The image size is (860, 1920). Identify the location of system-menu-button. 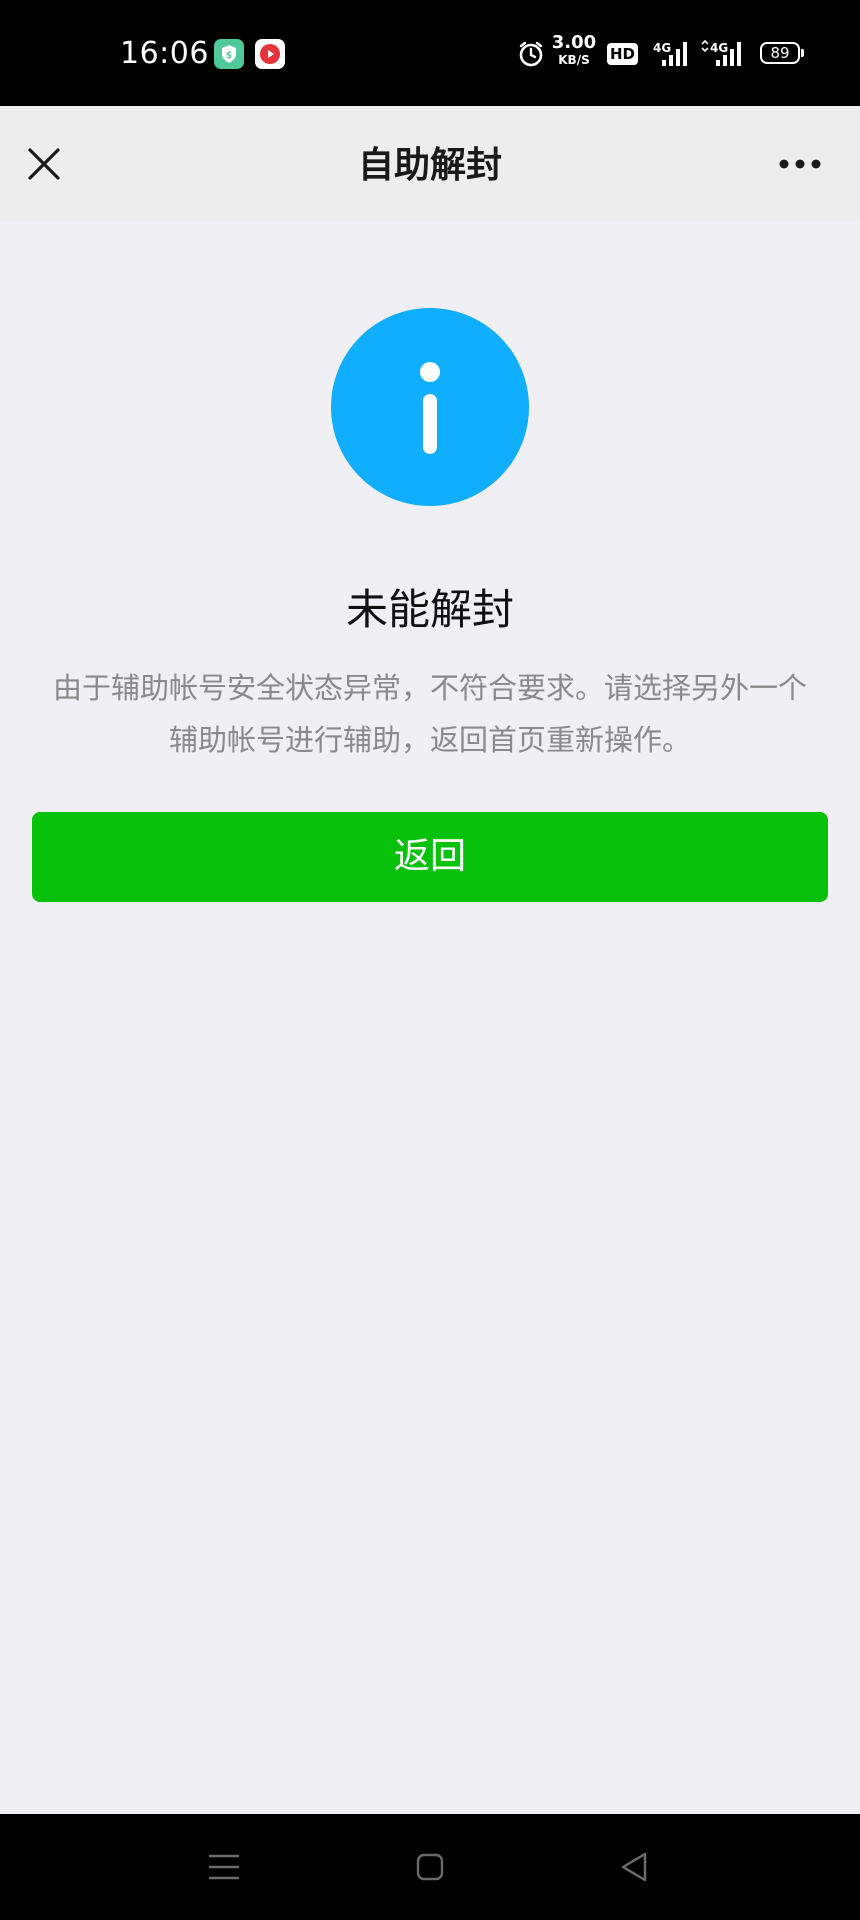
(224, 1867).